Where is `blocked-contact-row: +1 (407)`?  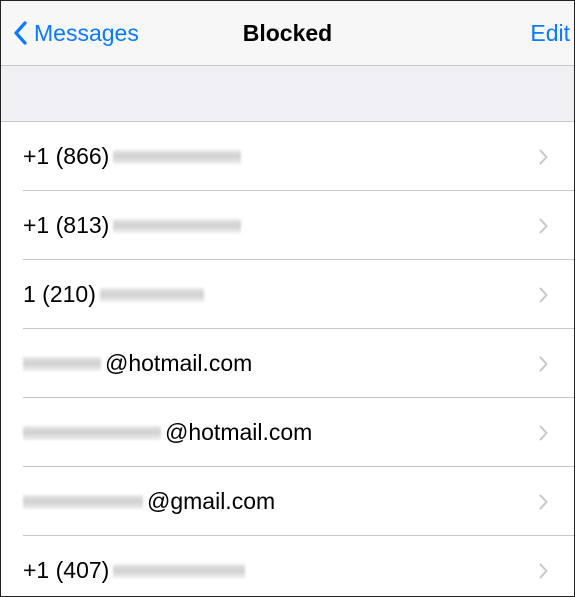
blocked-contact-row: +1 (407) is located at coordinates (287, 566).